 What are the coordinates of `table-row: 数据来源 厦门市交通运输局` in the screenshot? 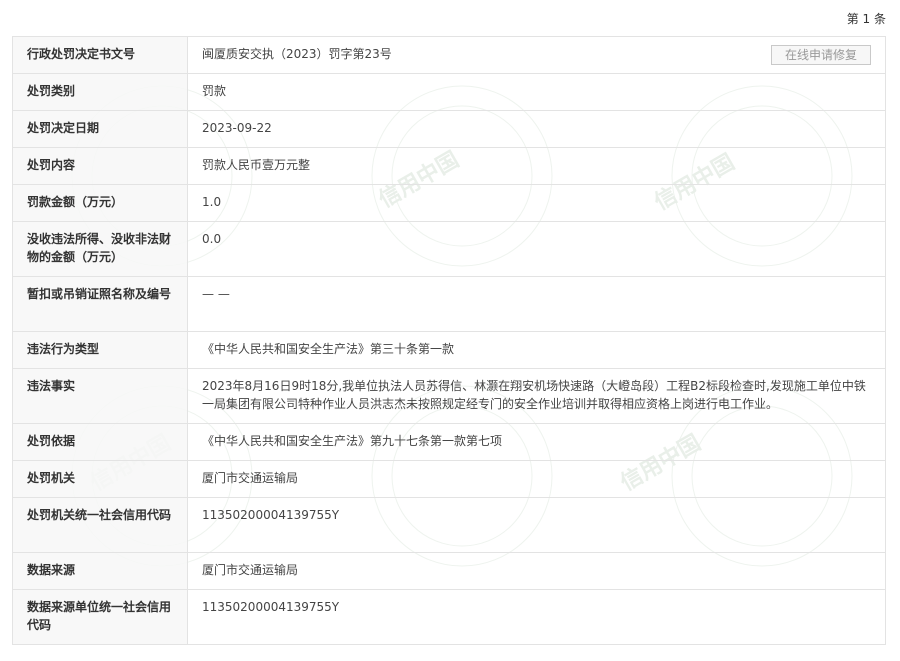 It's located at (449, 571).